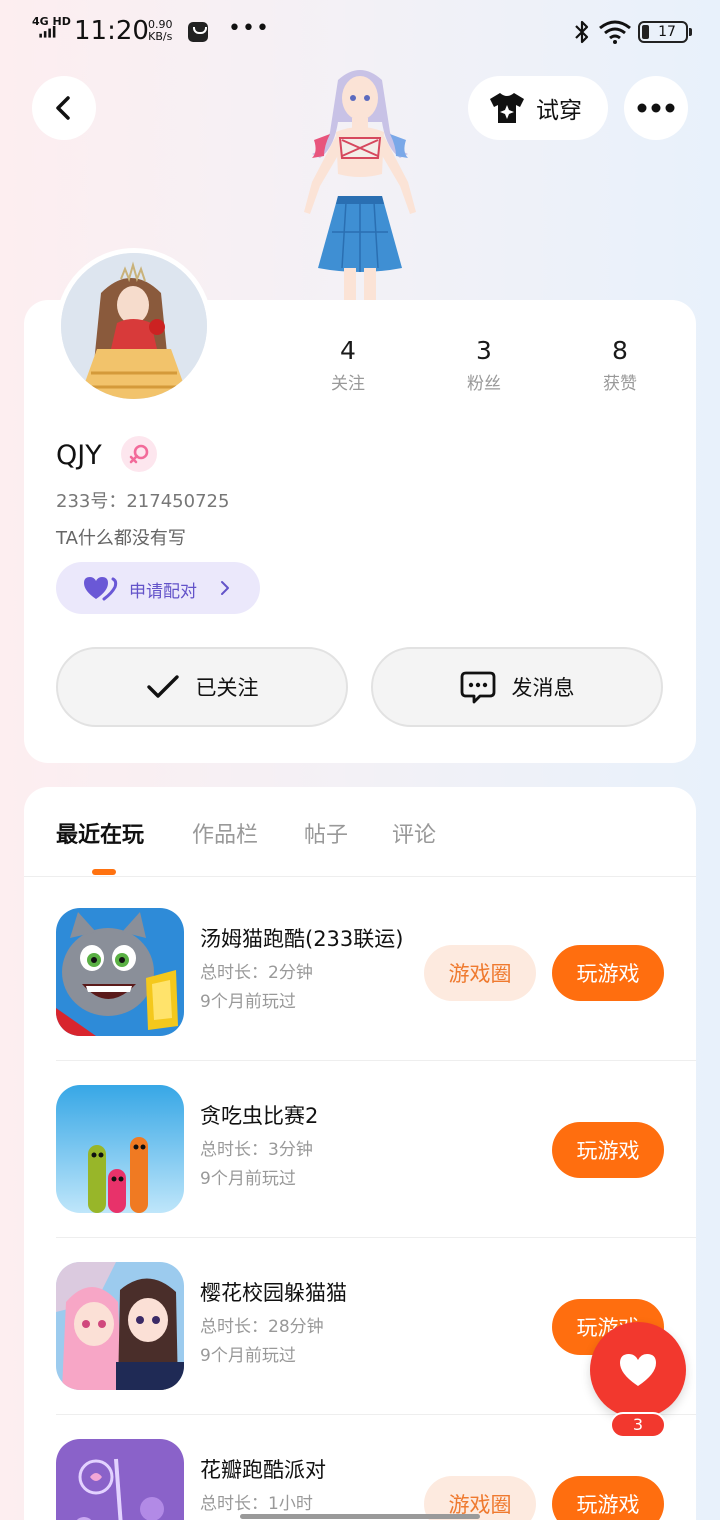  Describe the element at coordinates (100, 833) in the screenshot. I see `tab-recently-played: 最近在玩` at that location.